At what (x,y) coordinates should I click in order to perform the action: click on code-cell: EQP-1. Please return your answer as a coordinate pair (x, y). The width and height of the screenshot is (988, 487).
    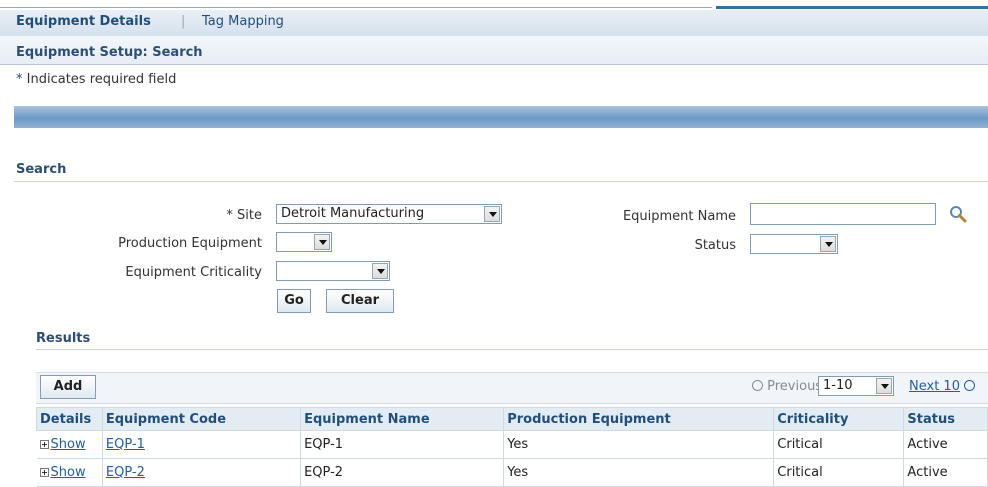
    Looking at the image, I should click on (202, 444).